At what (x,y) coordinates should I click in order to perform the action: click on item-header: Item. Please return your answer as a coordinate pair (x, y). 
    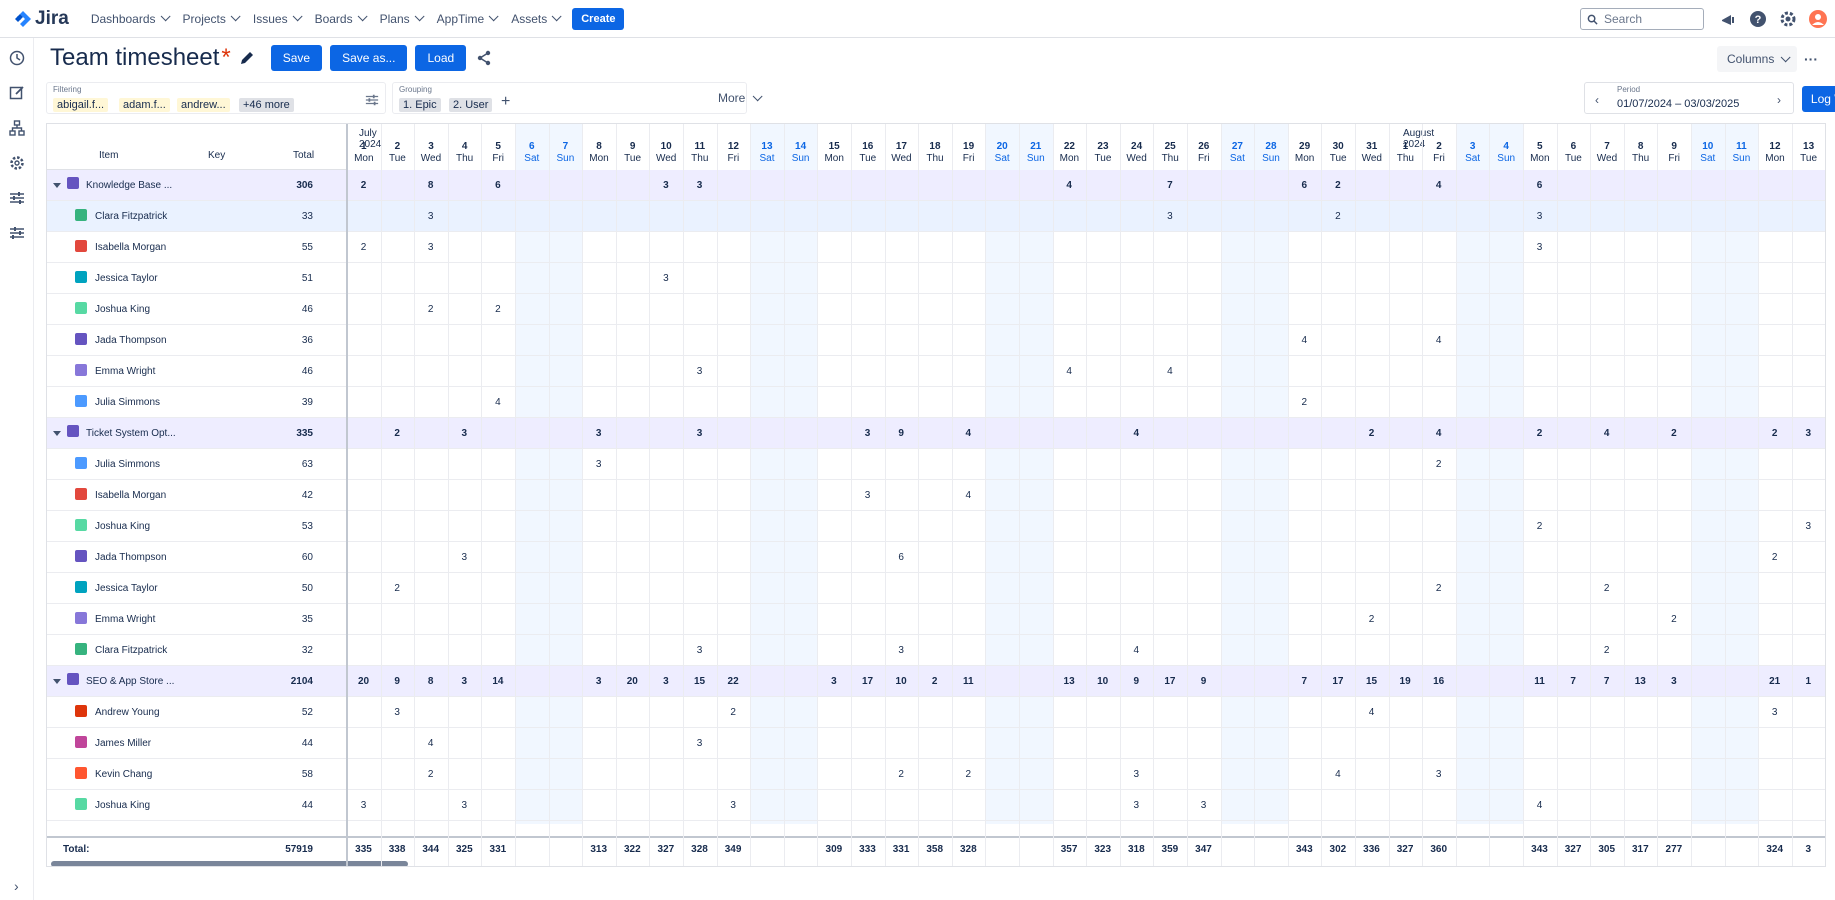
    Looking at the image, I should click on (108, 155).